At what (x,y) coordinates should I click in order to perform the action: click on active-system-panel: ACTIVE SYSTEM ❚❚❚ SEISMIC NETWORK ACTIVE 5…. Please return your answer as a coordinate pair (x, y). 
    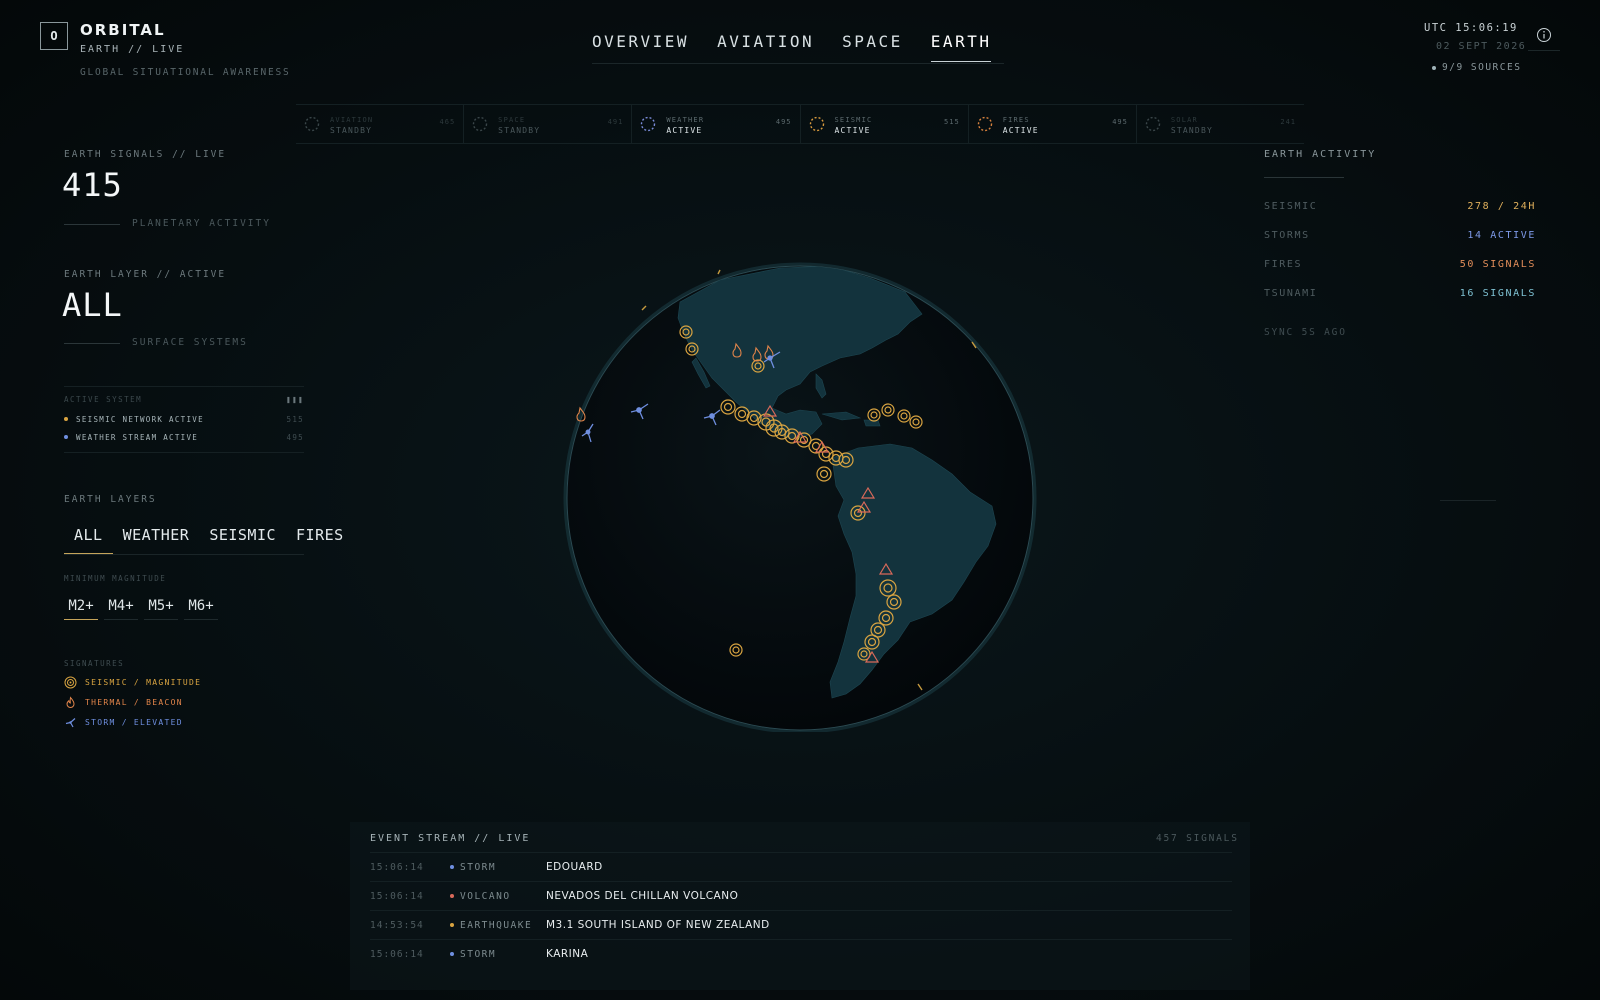
    Looking at the image, I should click on (184, 419).